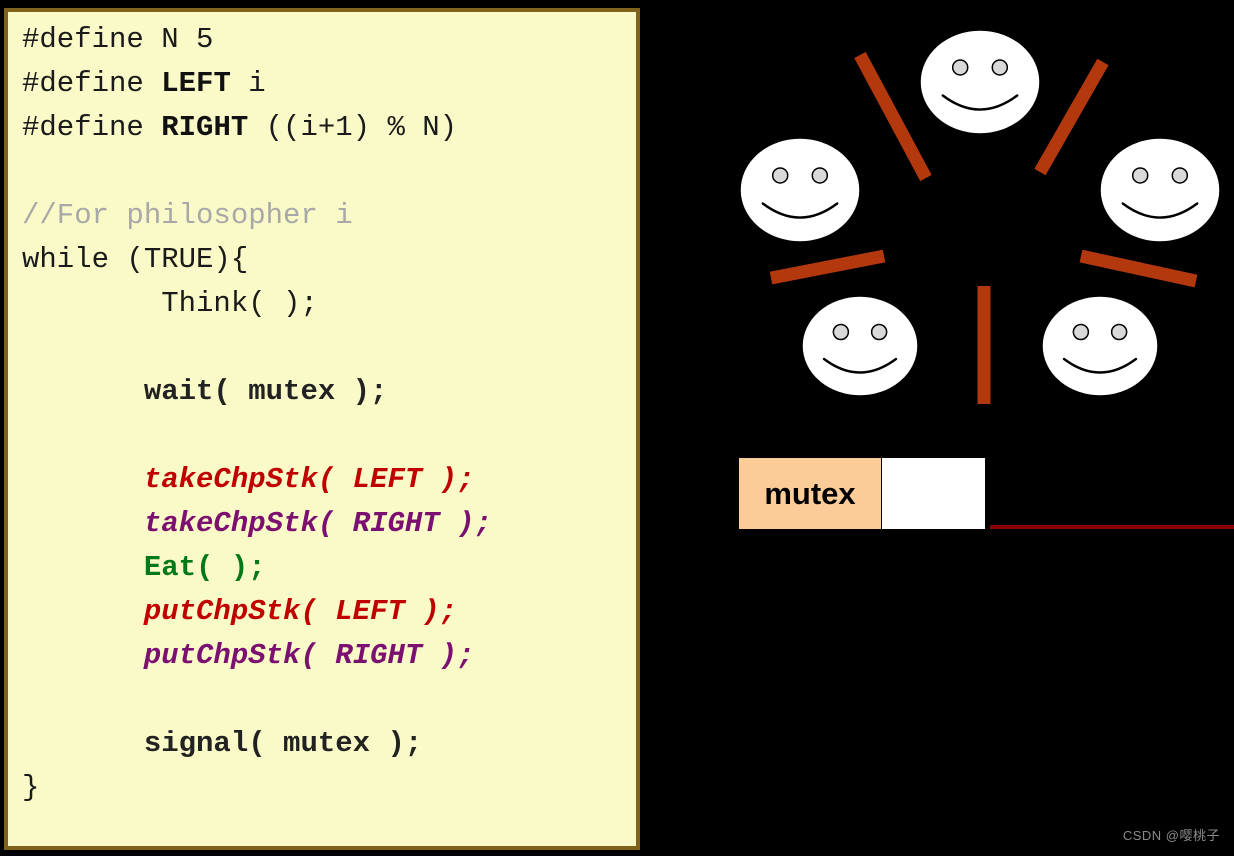 This screenshot has height=856, width=1234. I want to click on philosopher-face-P0, so click(980, 82).